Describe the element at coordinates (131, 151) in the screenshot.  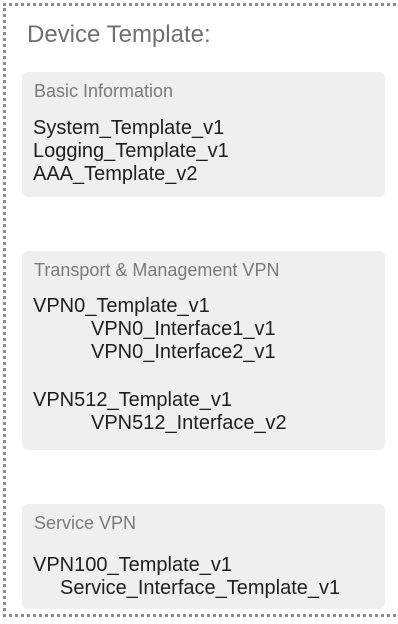
I see `template-item-logging: Logging_Template_v1` at that location.